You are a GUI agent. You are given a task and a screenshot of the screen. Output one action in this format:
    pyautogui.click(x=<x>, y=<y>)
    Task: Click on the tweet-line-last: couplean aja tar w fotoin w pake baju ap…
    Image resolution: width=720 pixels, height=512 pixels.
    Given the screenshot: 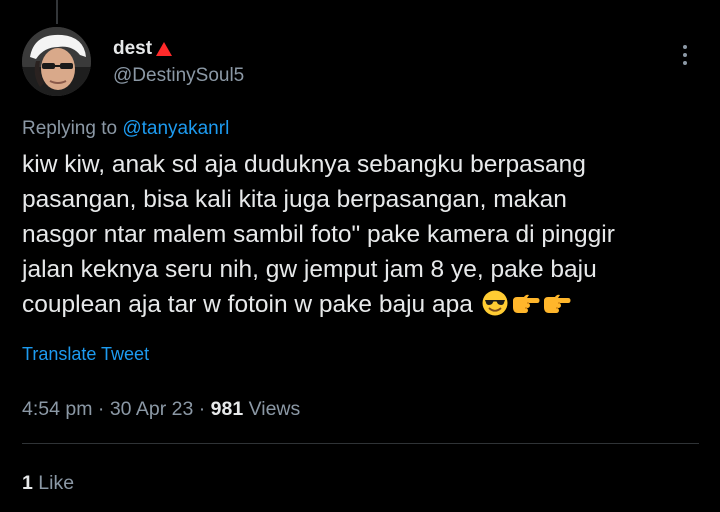 What is the action you would take?
    pyautogui.click(x=362, y=304)
    